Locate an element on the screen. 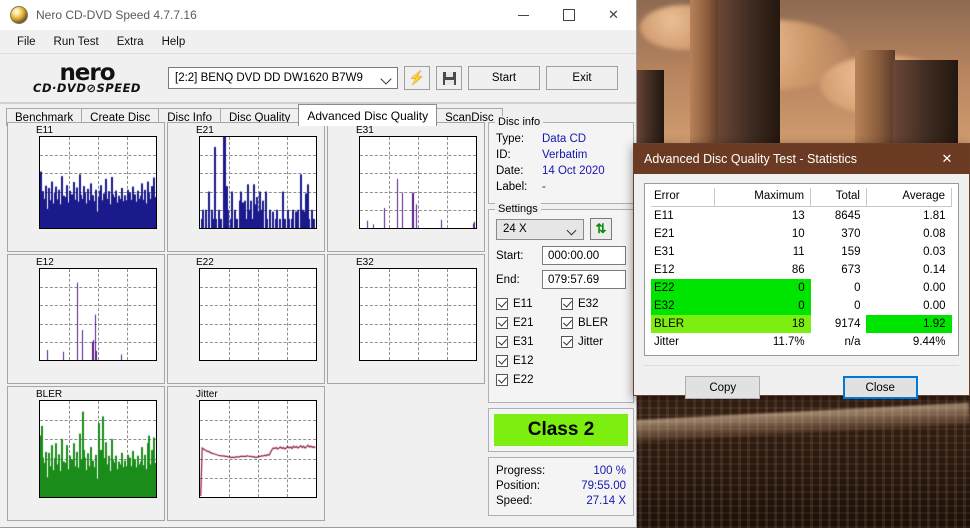  copy-button: Copy is located at coordinates (723, 387).